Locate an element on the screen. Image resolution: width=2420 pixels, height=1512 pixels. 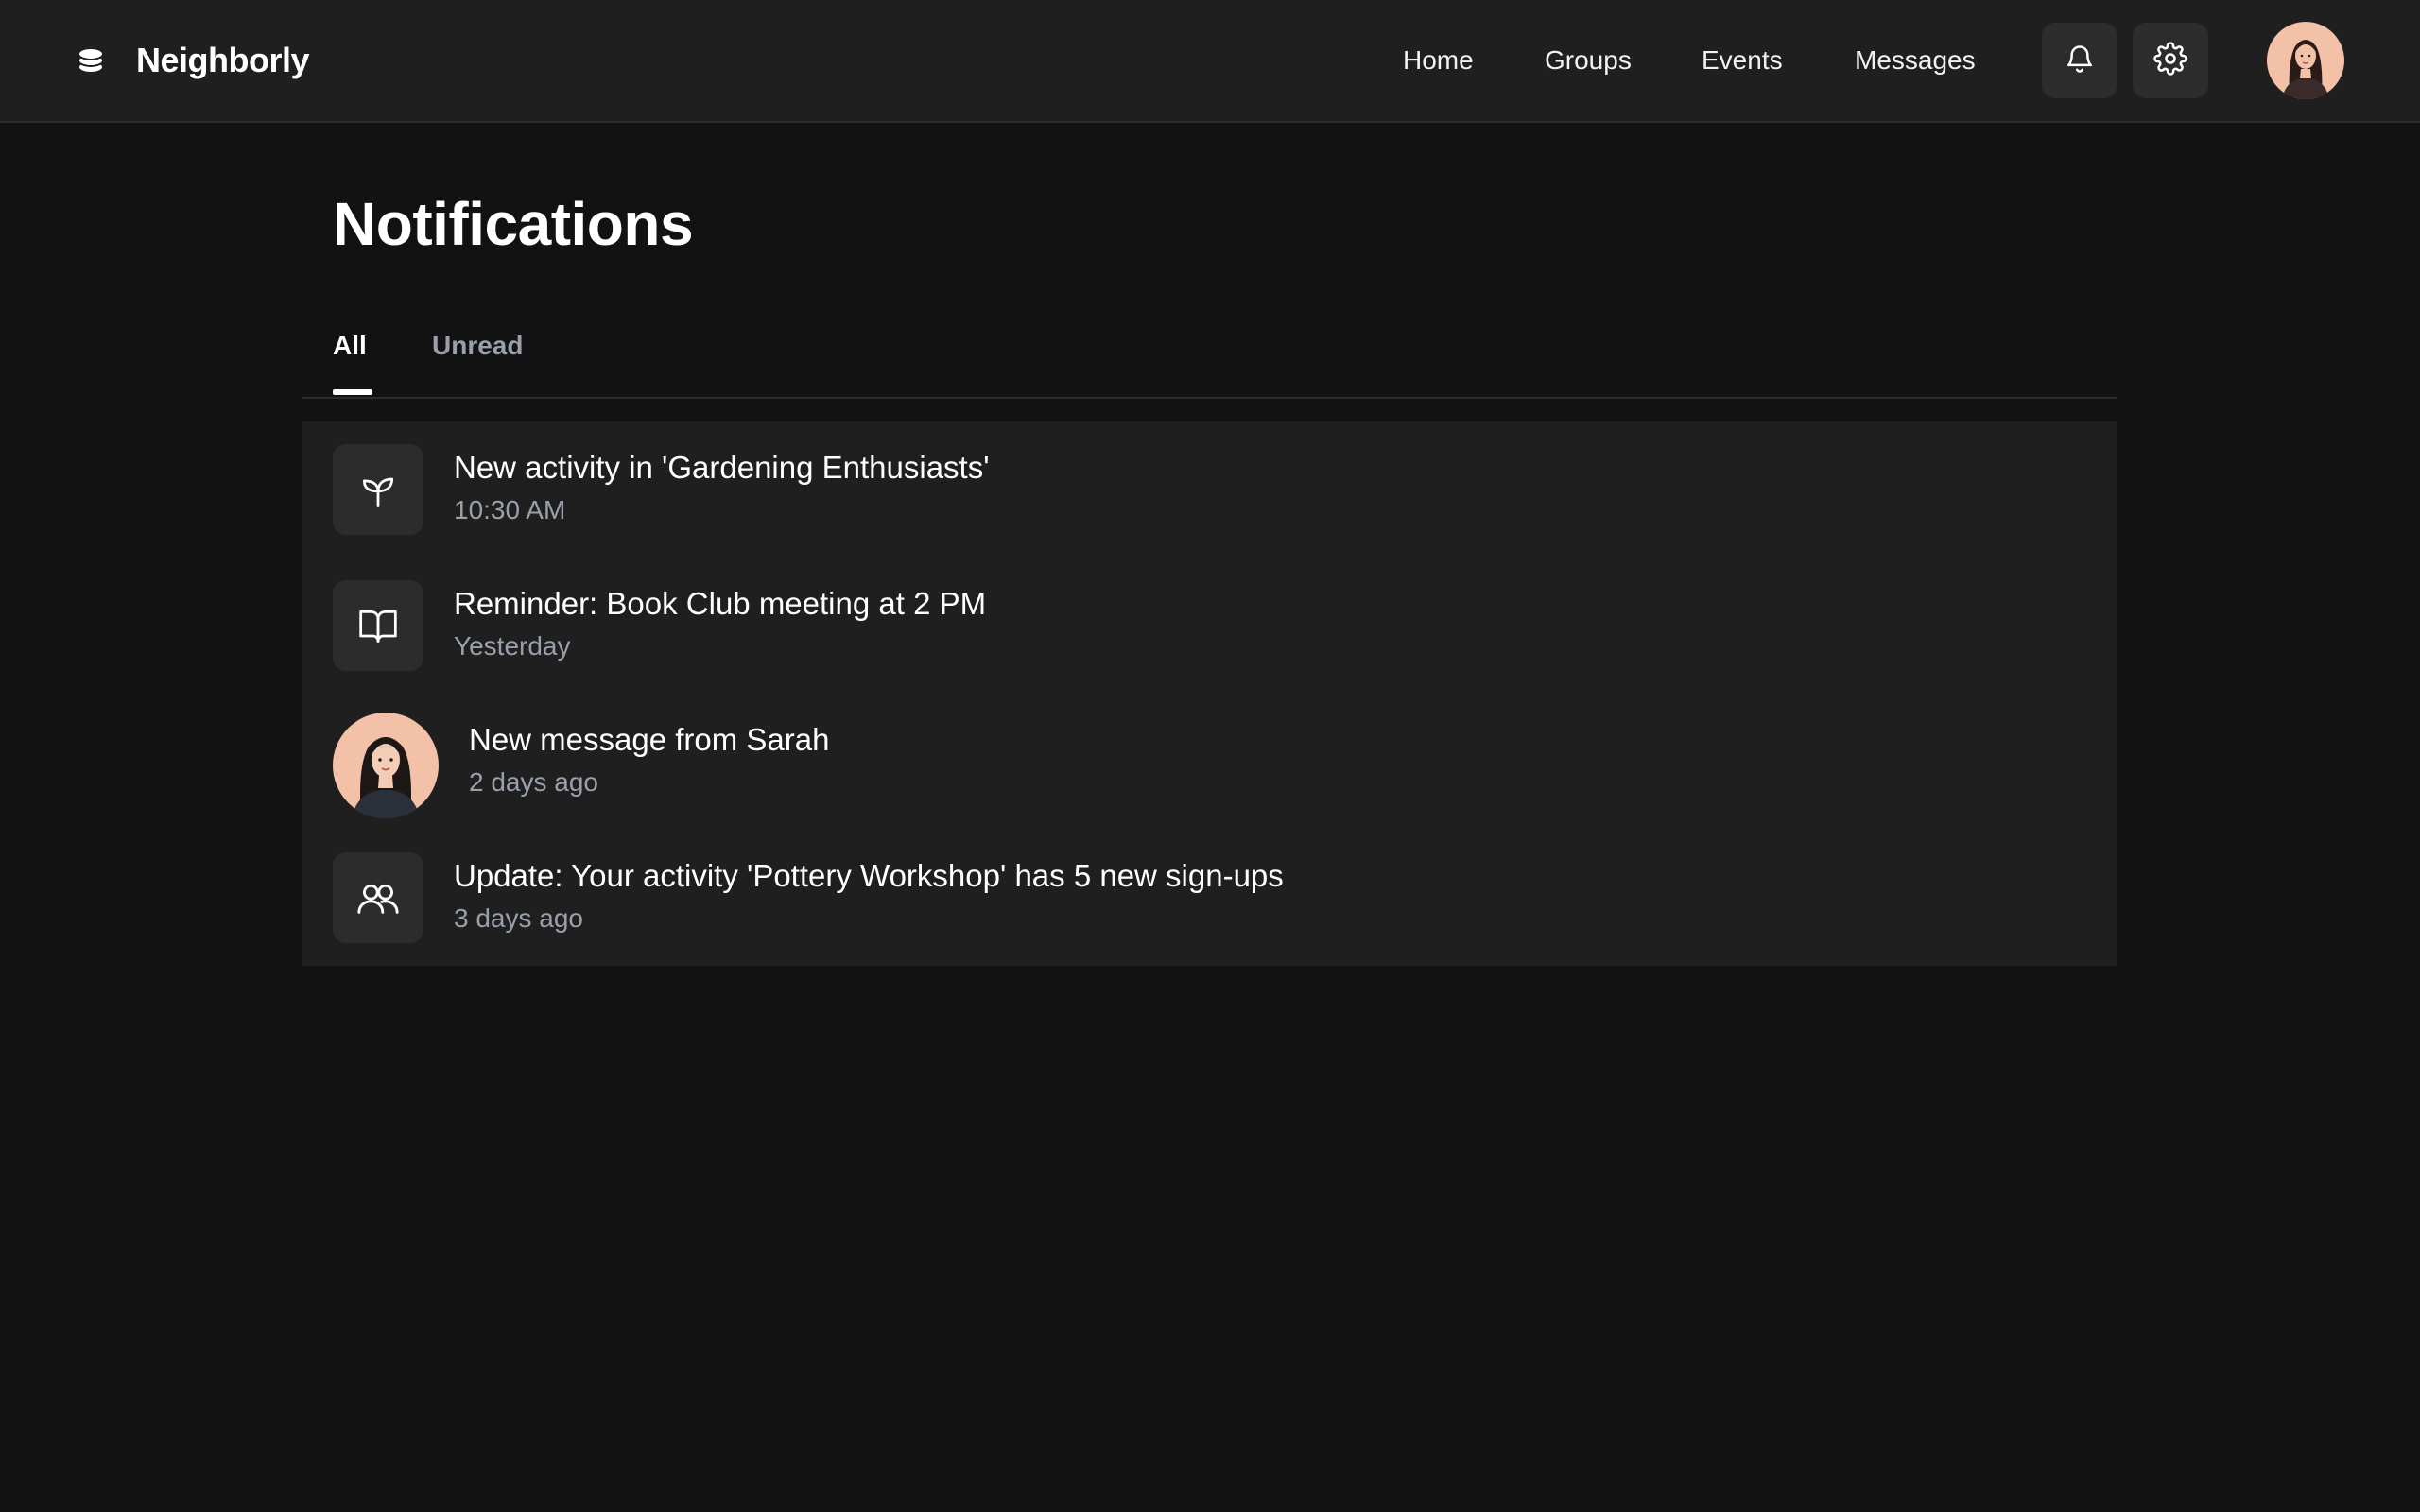
notification-time: 2 days ago is located at coordinates (533, 782).